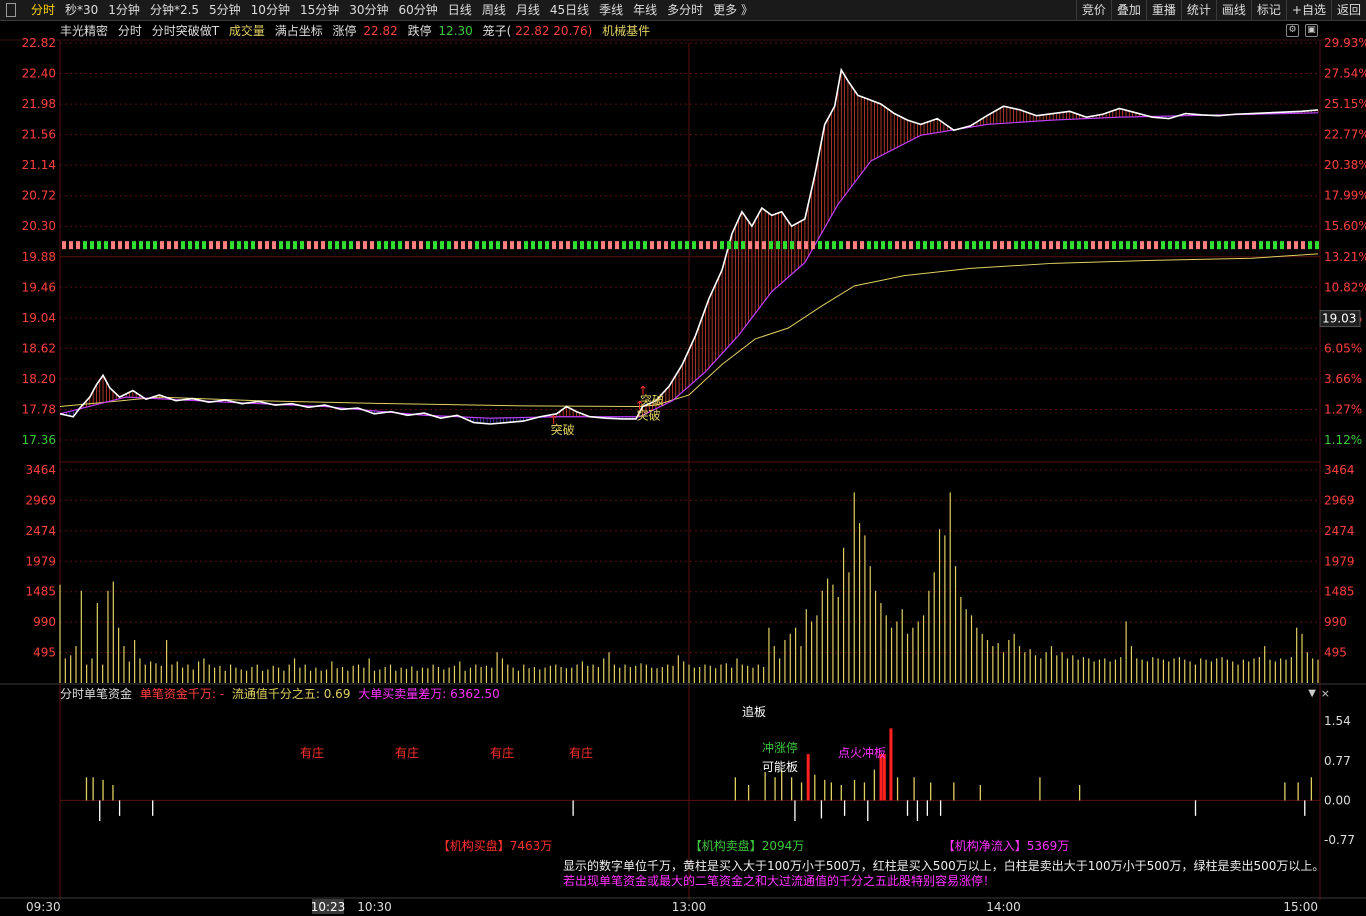 The width and height of the screenshot is (1366, 916). I want to click on fund-close-icon: ×, so click(1325, 693).